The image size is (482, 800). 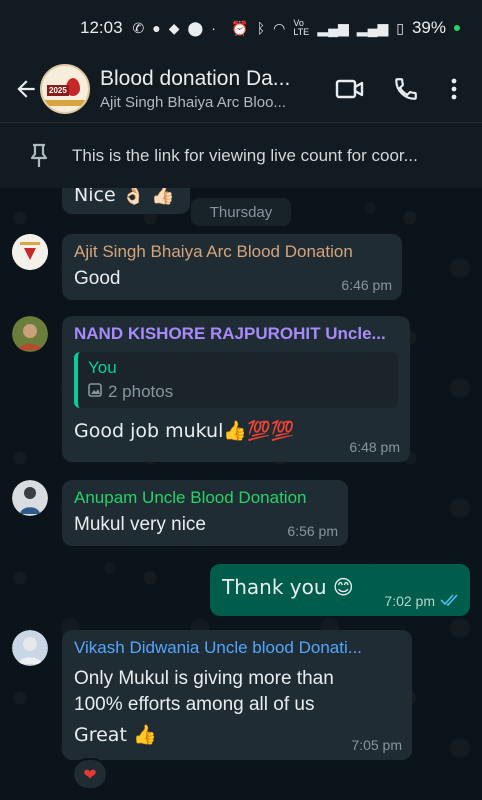 I want to click on message-time: 6:56 pm, so click(x=312, y=531).